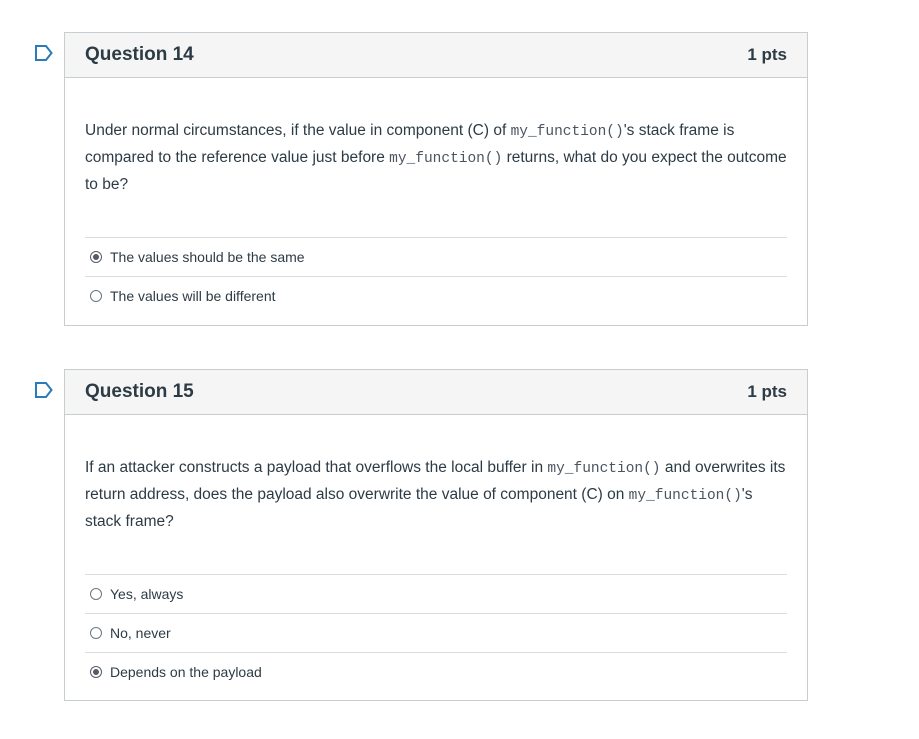 The image size is (919, 739). I want to click on question-title: Question 14, so click(139, 54).